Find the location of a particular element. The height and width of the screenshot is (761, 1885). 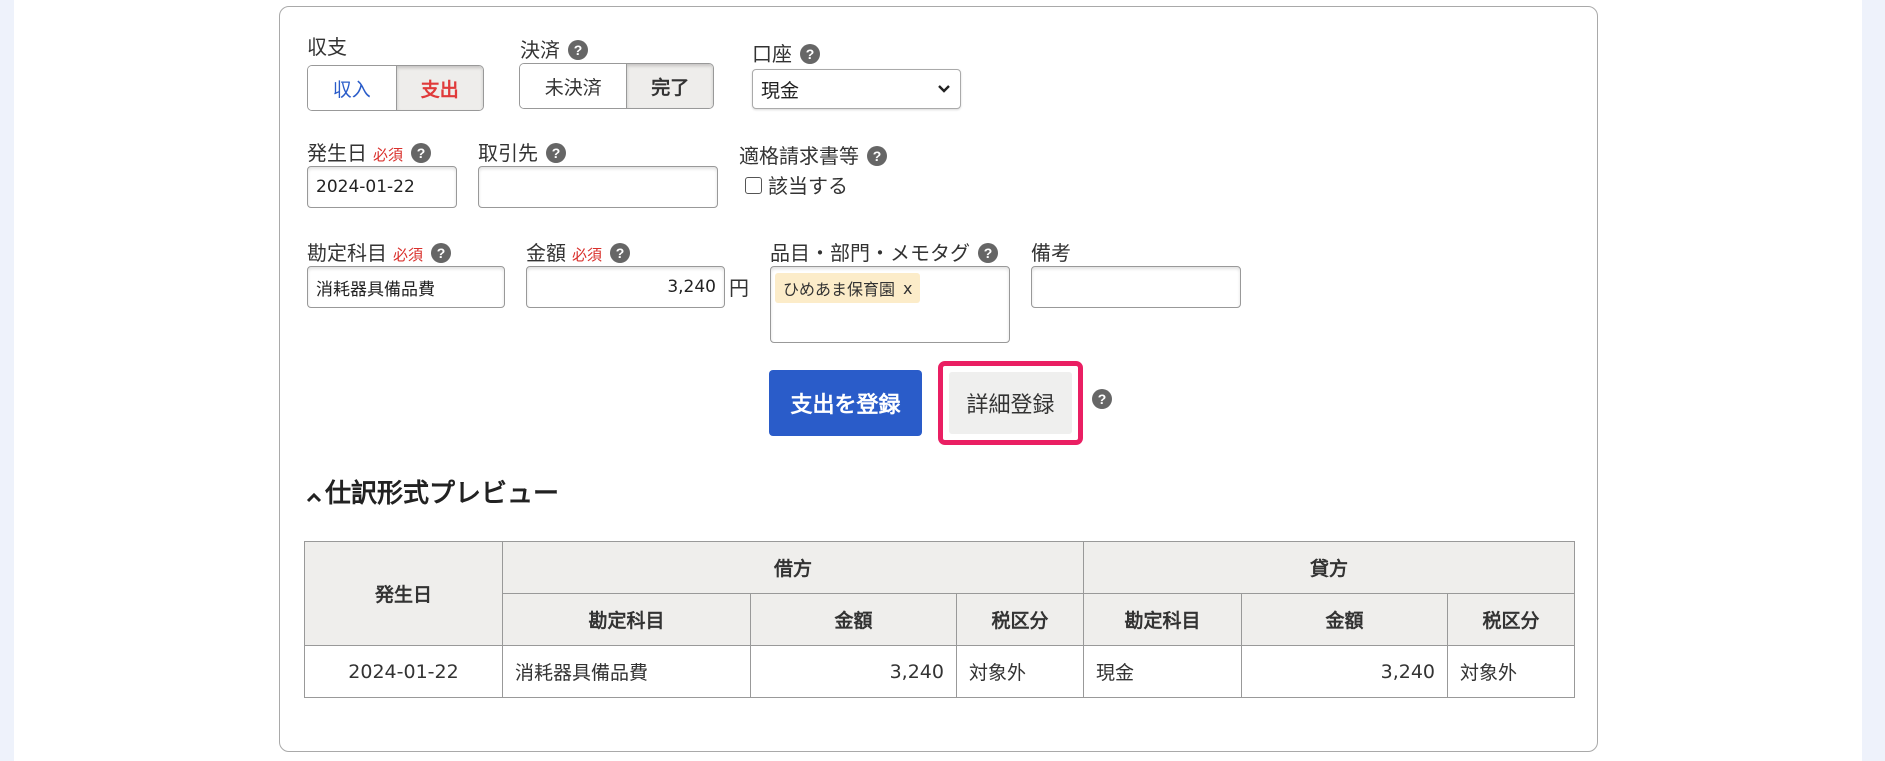

account-label-row: 口座? is located at coordinates (786, 54).